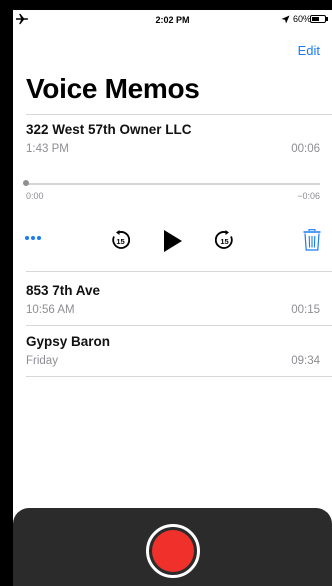 Image resolution: width=332 pixels, height=586 pixels. I want to click on memo-date: Friday, so click(42, 361).